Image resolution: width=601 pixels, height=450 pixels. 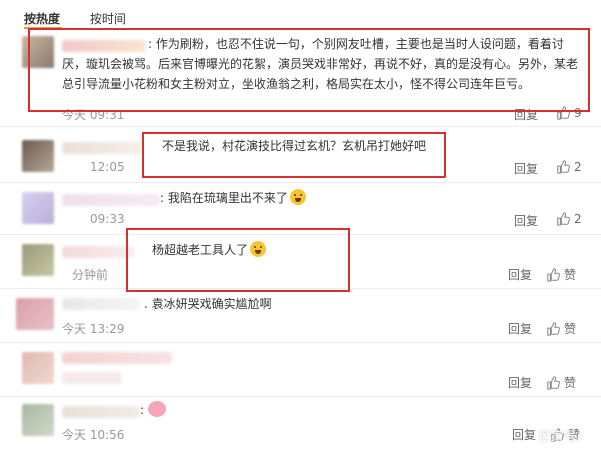 What do you see at coordinates (42, 19) in the screenshot?
I see `tab-by-hot: 按热度` at bounding box center [42, 19].